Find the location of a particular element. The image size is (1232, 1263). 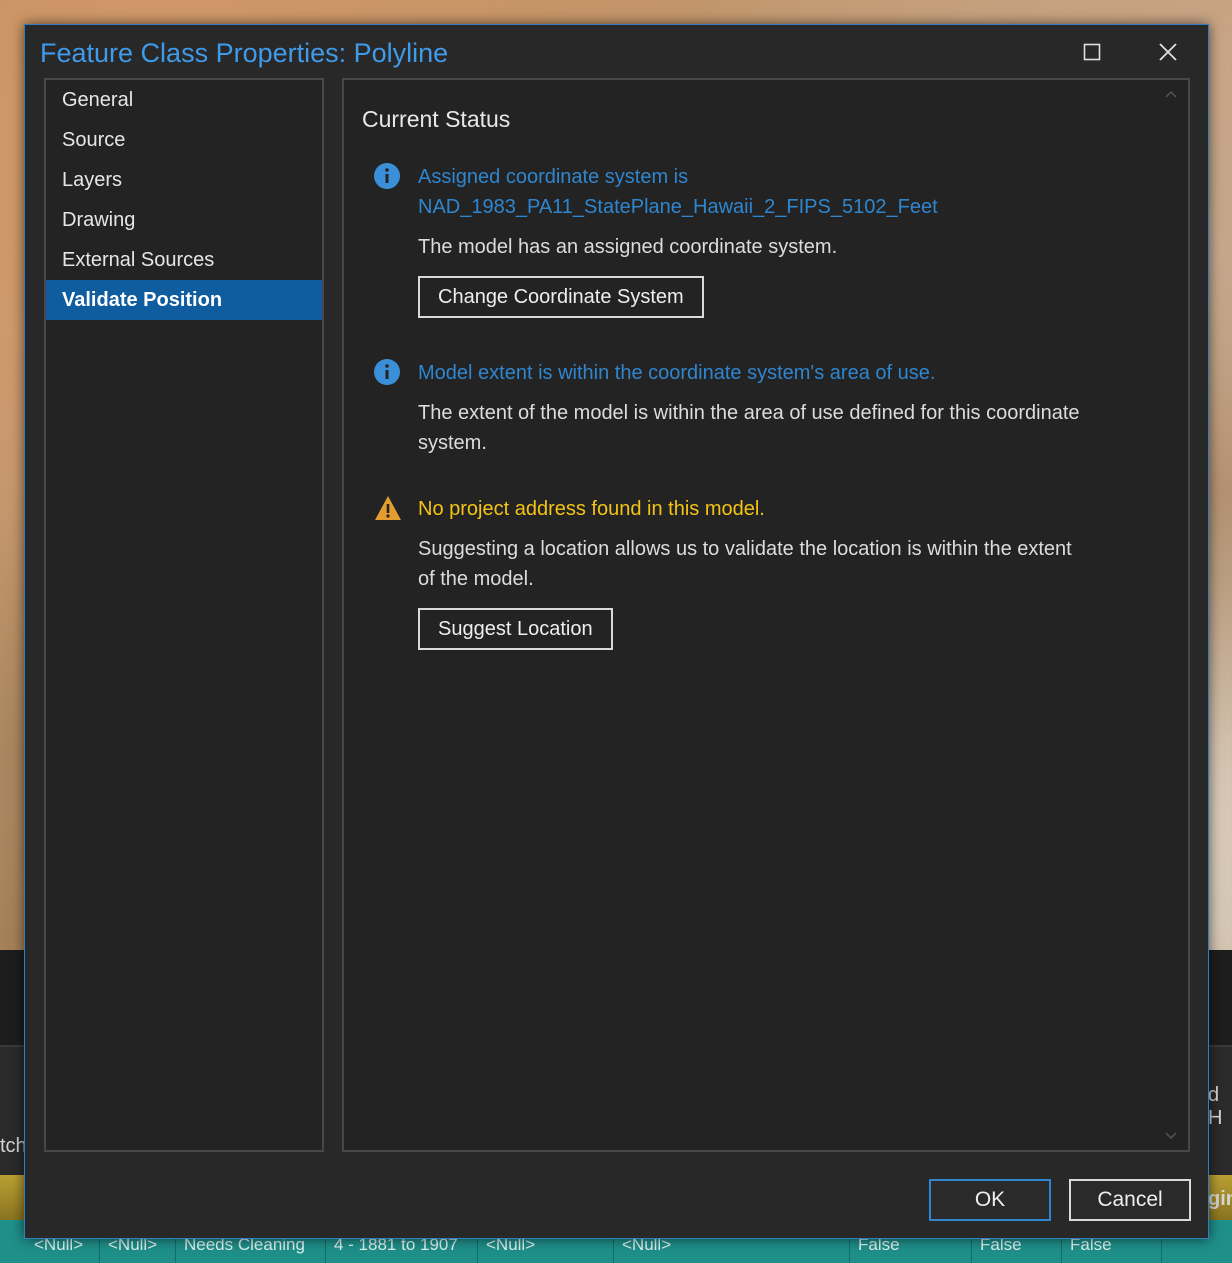

cancel-button: Cancel is located at coordinates (1130, 1200).